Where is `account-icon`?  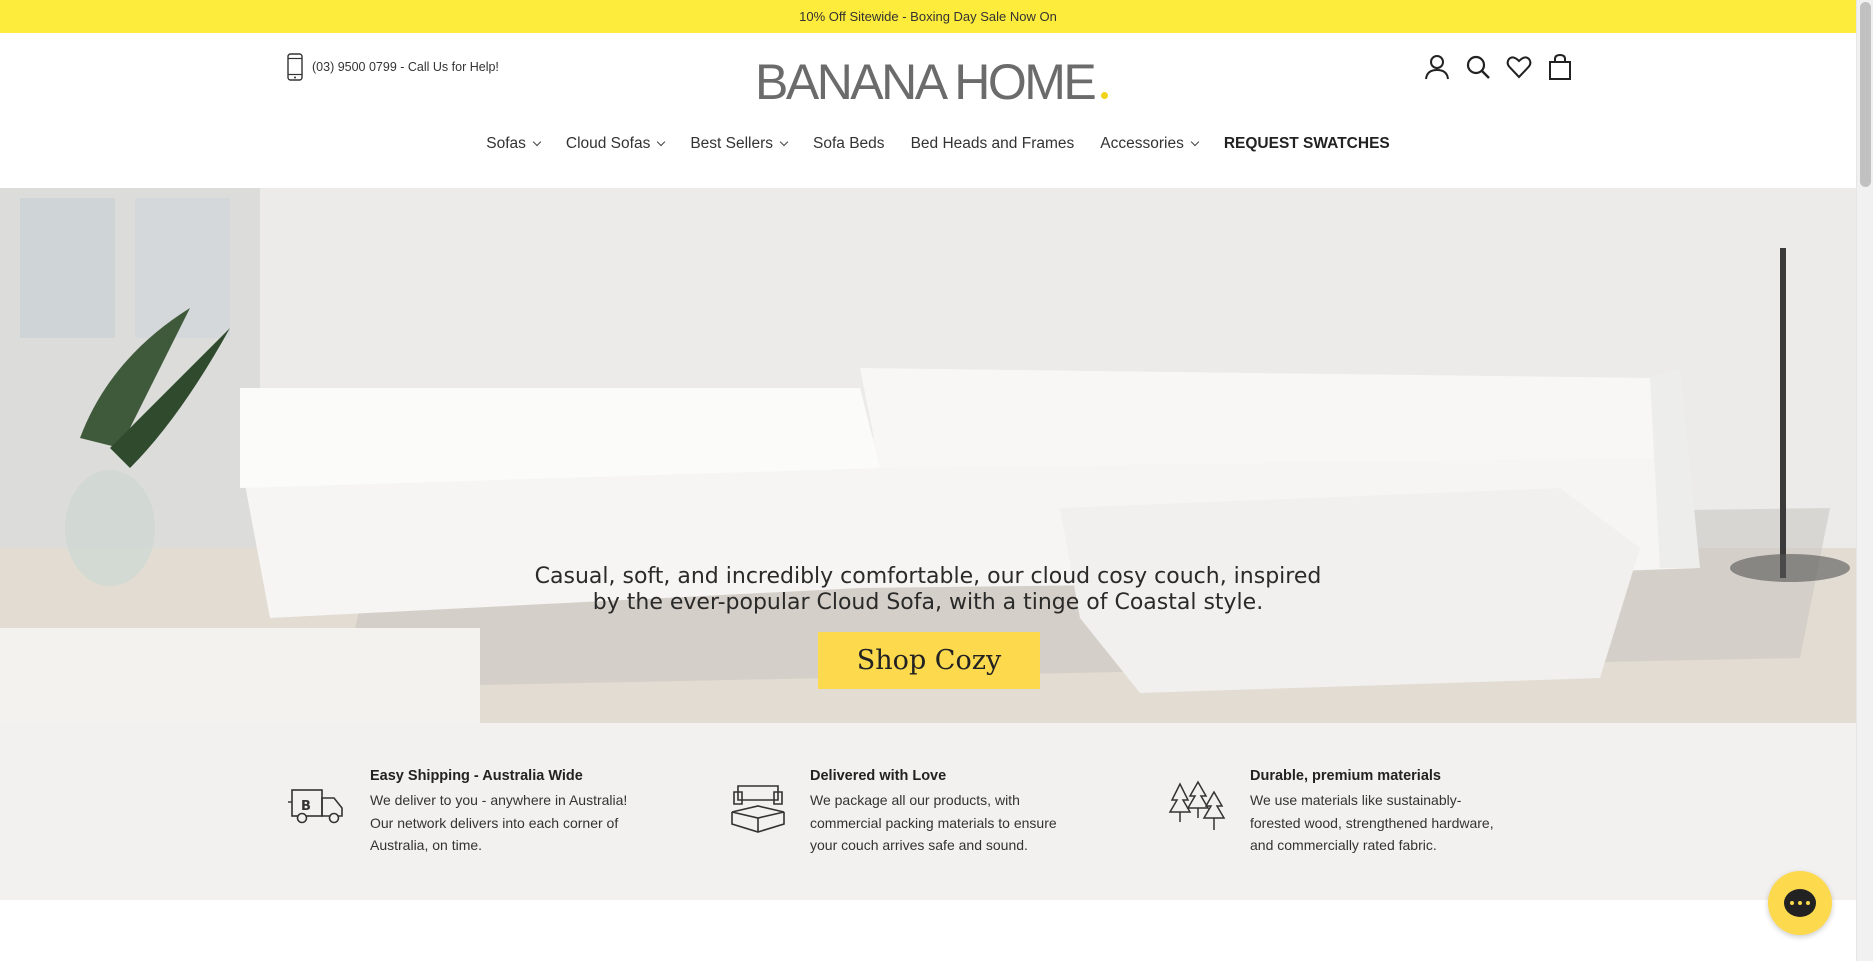
account-icon is located at coordinates (1437, 67).